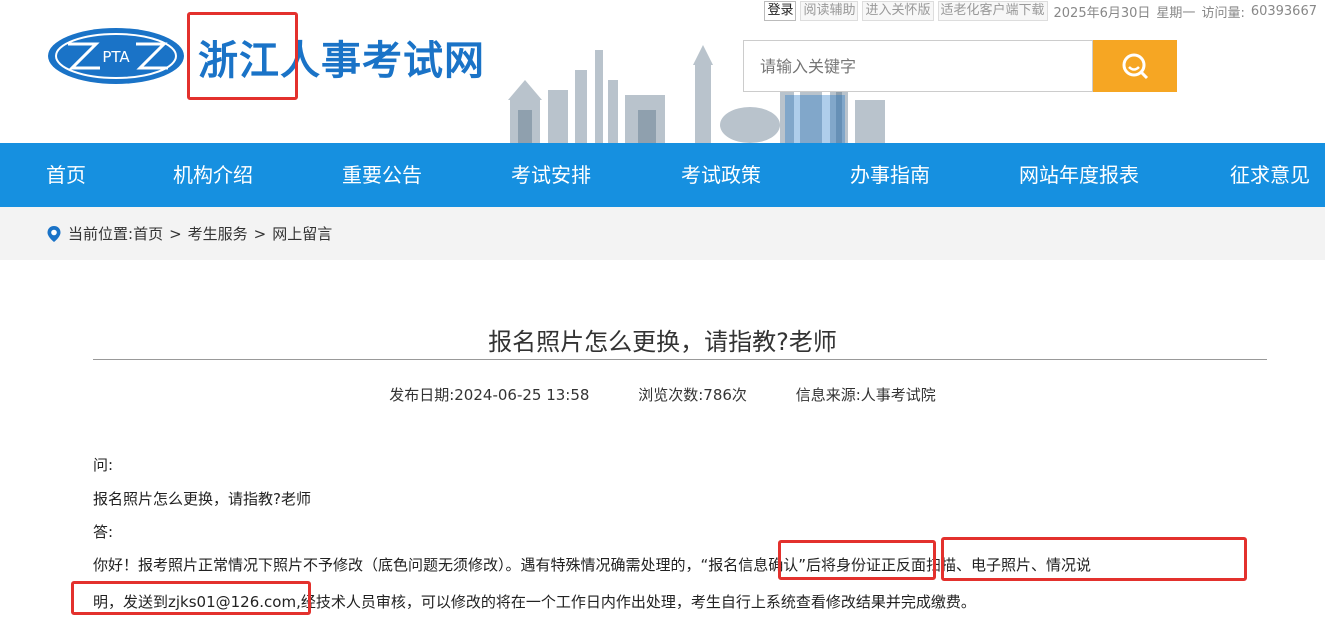  Describe the element at coordinates (828, 395) in the screenshot. I see `source-label: 信息来源:` at that location.